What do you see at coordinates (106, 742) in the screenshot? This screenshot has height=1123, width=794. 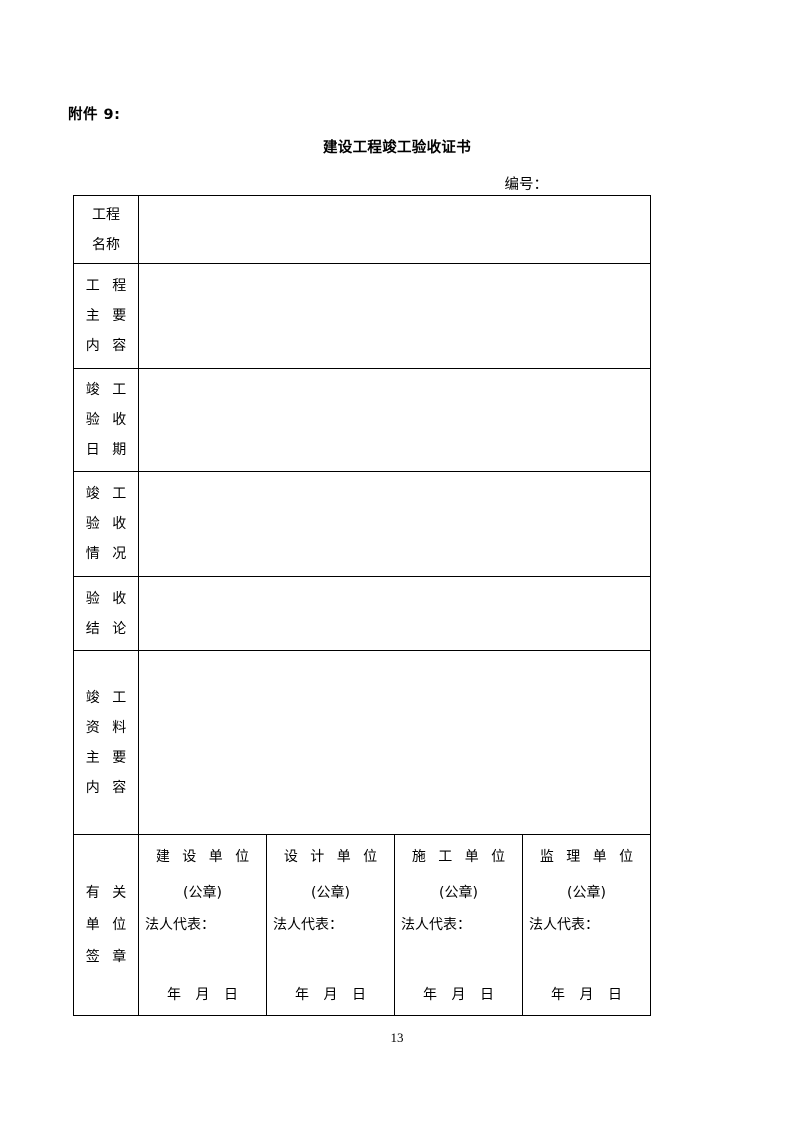 I see `row-label-completion-documents: 竣 工 资 料 主 要 内 容` at bounding box center [106, 742].